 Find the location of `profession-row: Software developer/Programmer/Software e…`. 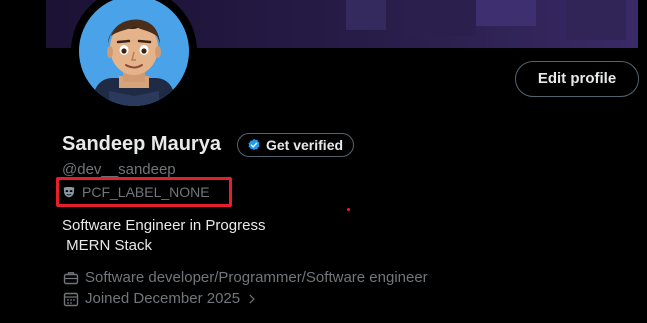

profession-row: Software developer/Programmer/Software e… is located at coordinates (245, 277).